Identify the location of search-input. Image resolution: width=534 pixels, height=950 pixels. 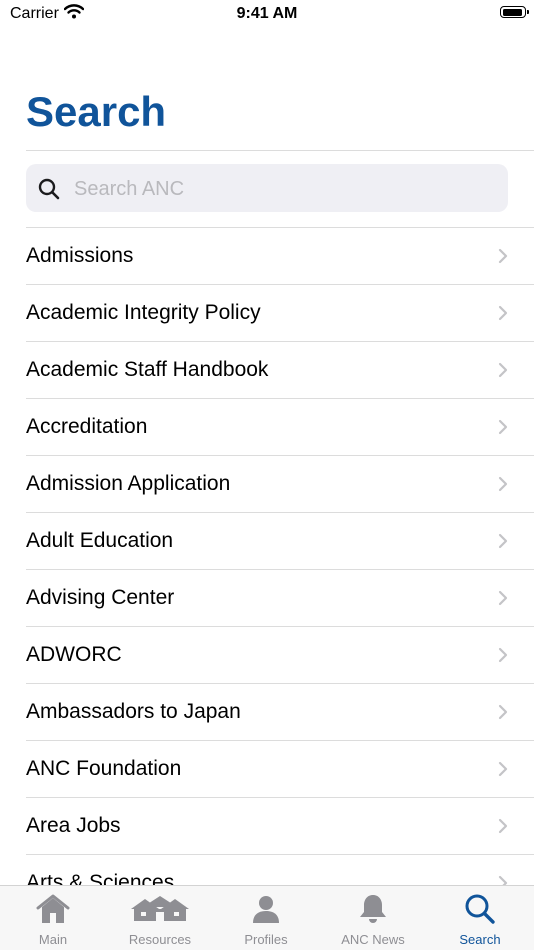
(284, 189).